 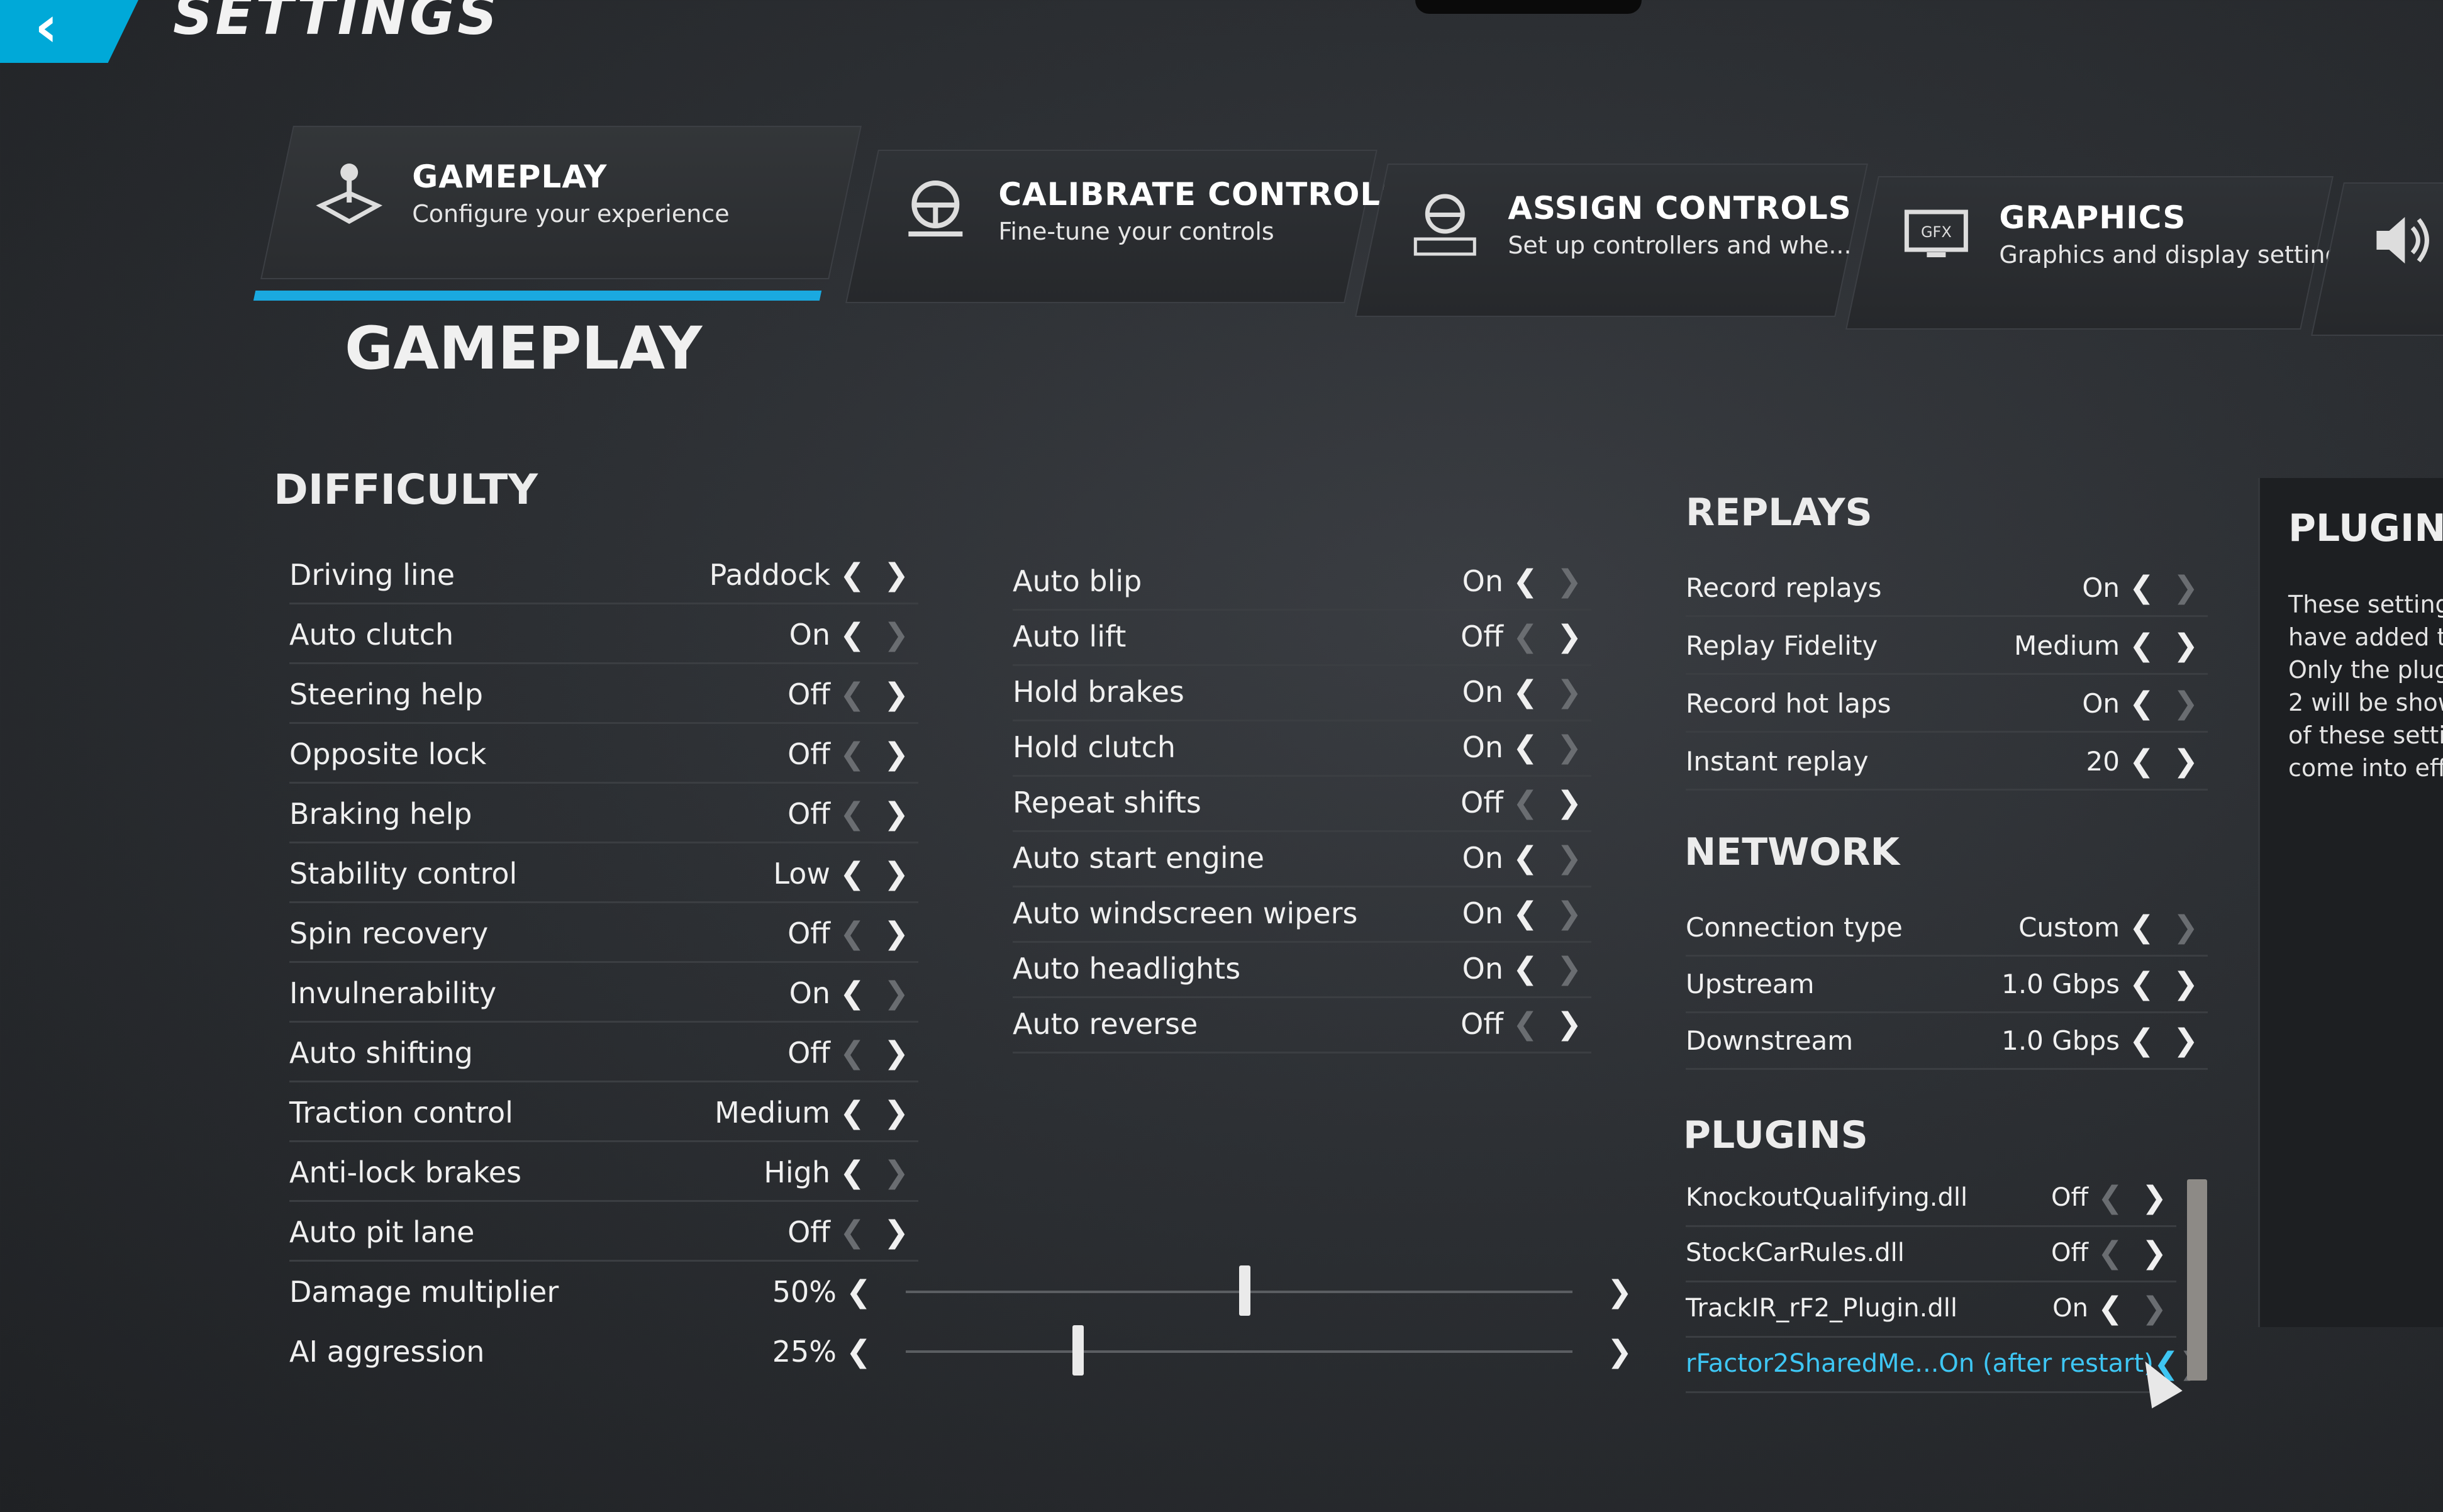 I want to click on difficulty-row: Anti-lock brakes High ❮ ❯, so click(x=603, y=1173).